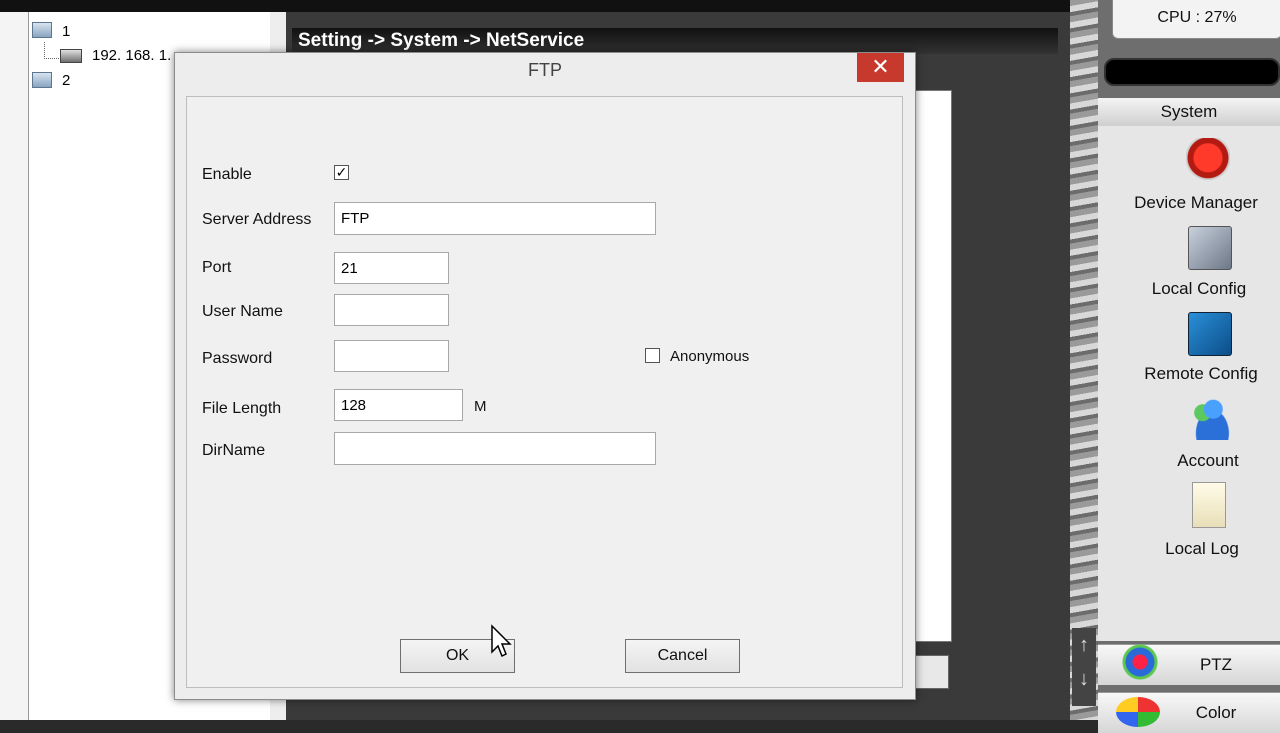 This screenshot has width=1280, height=733. What do you see at coordinates (480, 406) in the screenshot?
I see `file-length-unit: M` at bounding box center [480, 406].